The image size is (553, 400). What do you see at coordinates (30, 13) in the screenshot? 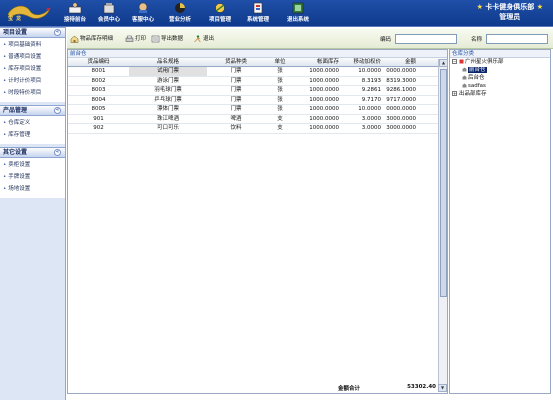
I see `dragon-logo: 宝龙` at bounding box center [30, 13].